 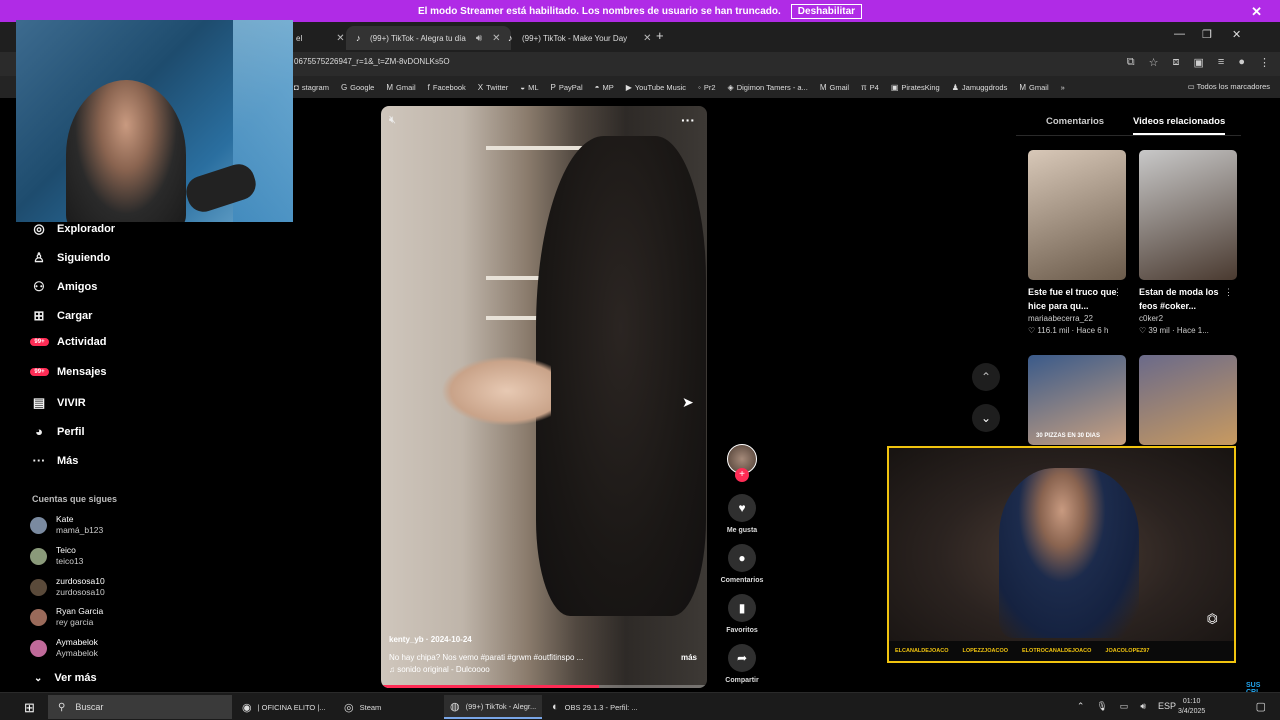 I want to click on volume-icon: 🔊︎, so click(x=1143, y=706).